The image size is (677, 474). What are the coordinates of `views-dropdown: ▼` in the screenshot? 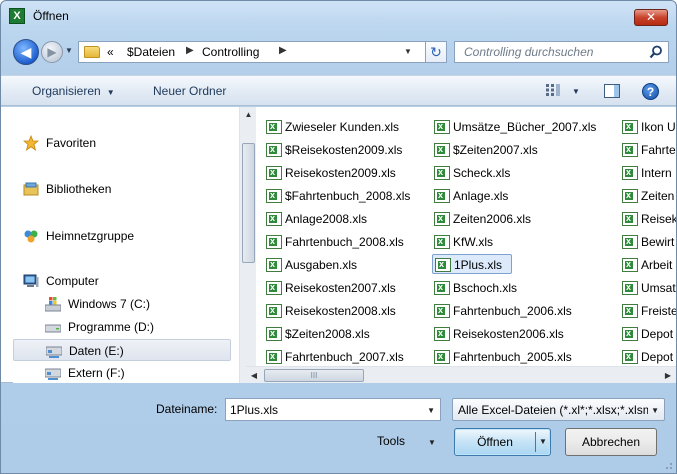 It's located at (576, 91).